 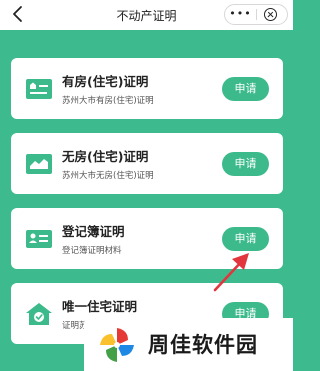 I want to click on id-card-icon, so click(x=39, y=239).